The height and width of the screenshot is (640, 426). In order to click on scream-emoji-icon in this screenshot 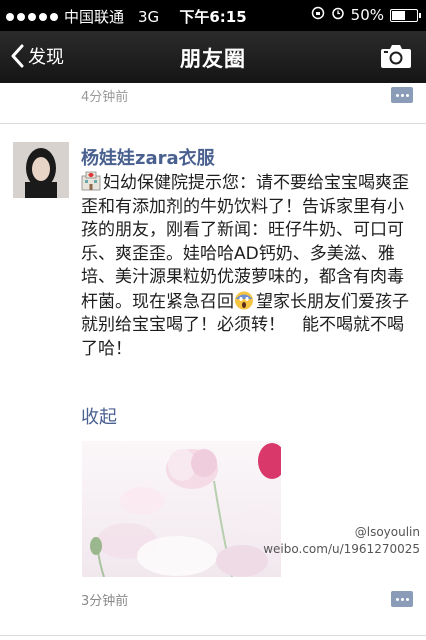, I will do `click(244, 300)`.